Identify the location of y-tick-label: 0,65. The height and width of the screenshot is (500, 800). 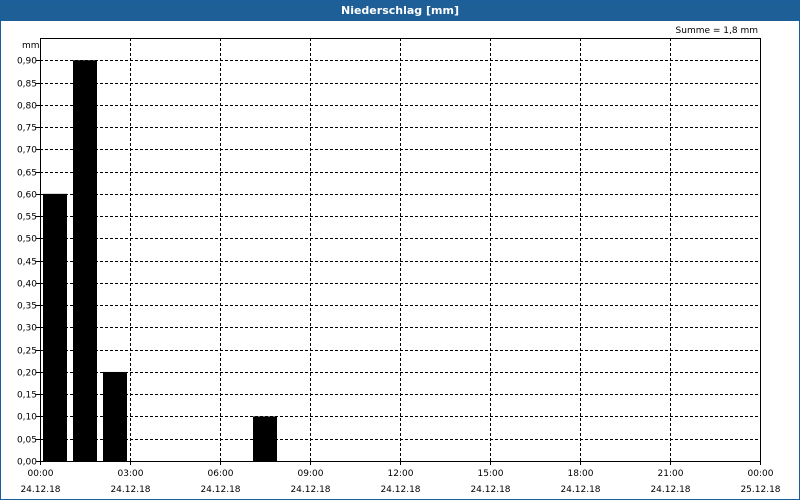
(27, 174).